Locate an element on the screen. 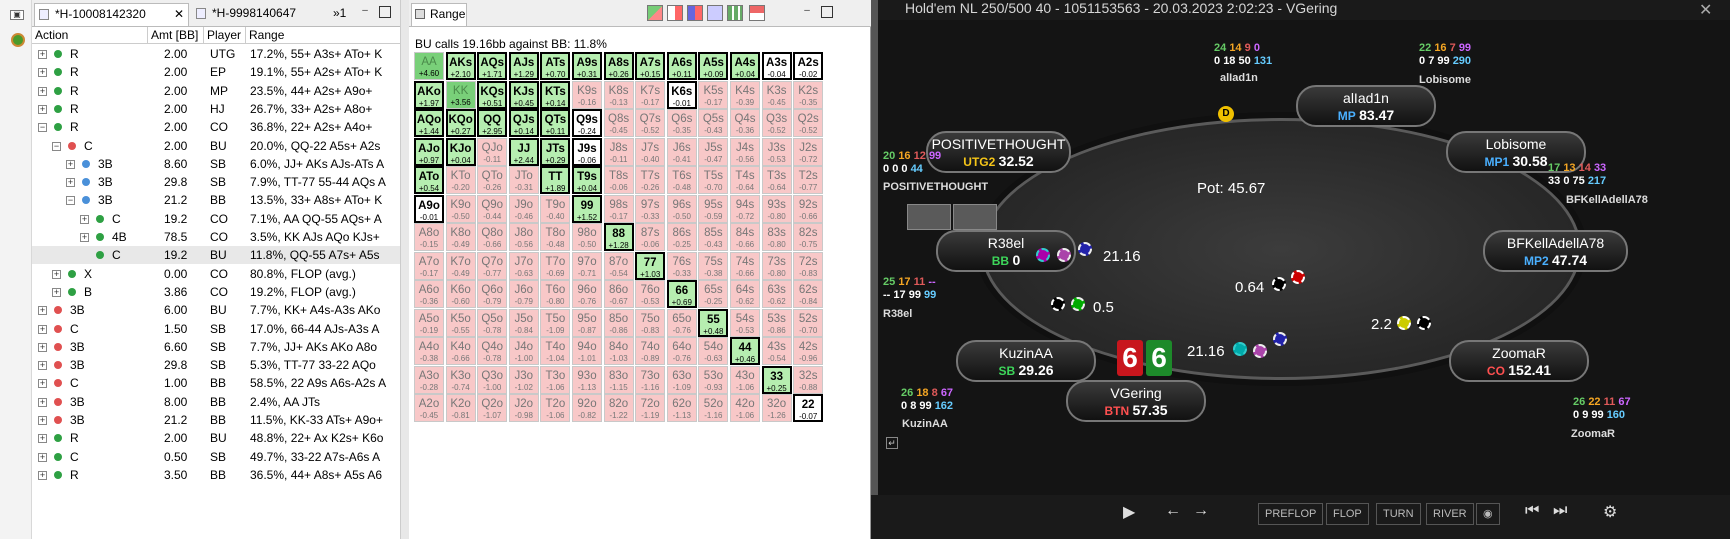  range-cell-33: 33 +0.25 is located at coordinates (776, 379).